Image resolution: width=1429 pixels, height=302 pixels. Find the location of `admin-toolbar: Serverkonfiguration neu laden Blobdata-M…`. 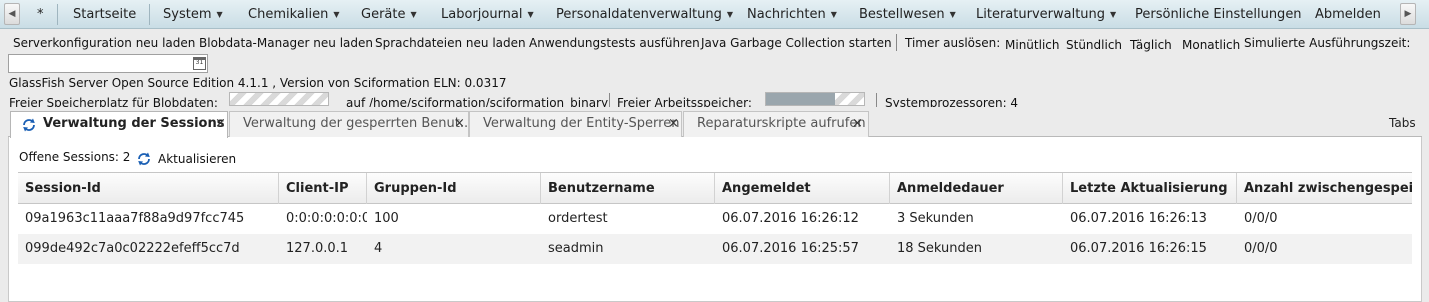

admin-toolbar: Serverkonfiguration neu laden Blobdata-M… is located at coordinates (714, 43).